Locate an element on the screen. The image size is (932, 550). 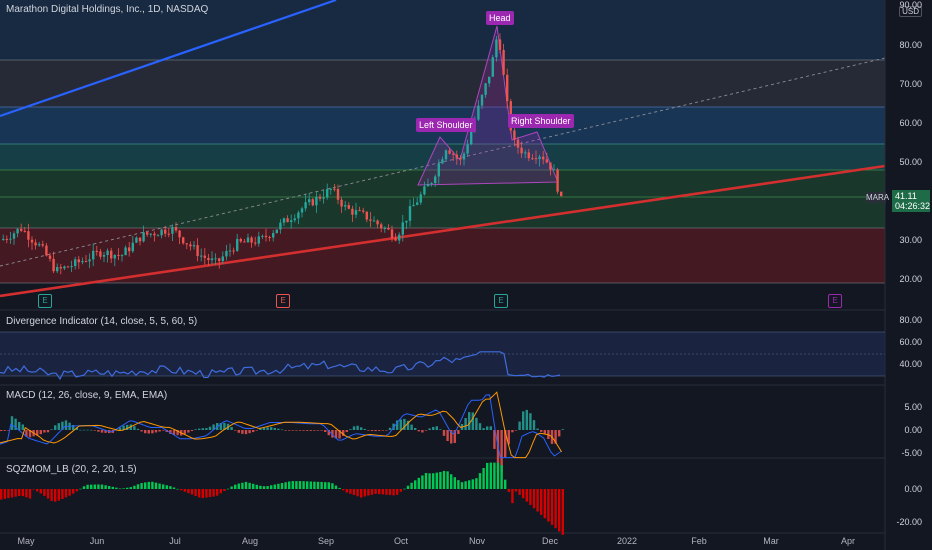
macd-tick: 5.00 is located at coordinates (913, 407).